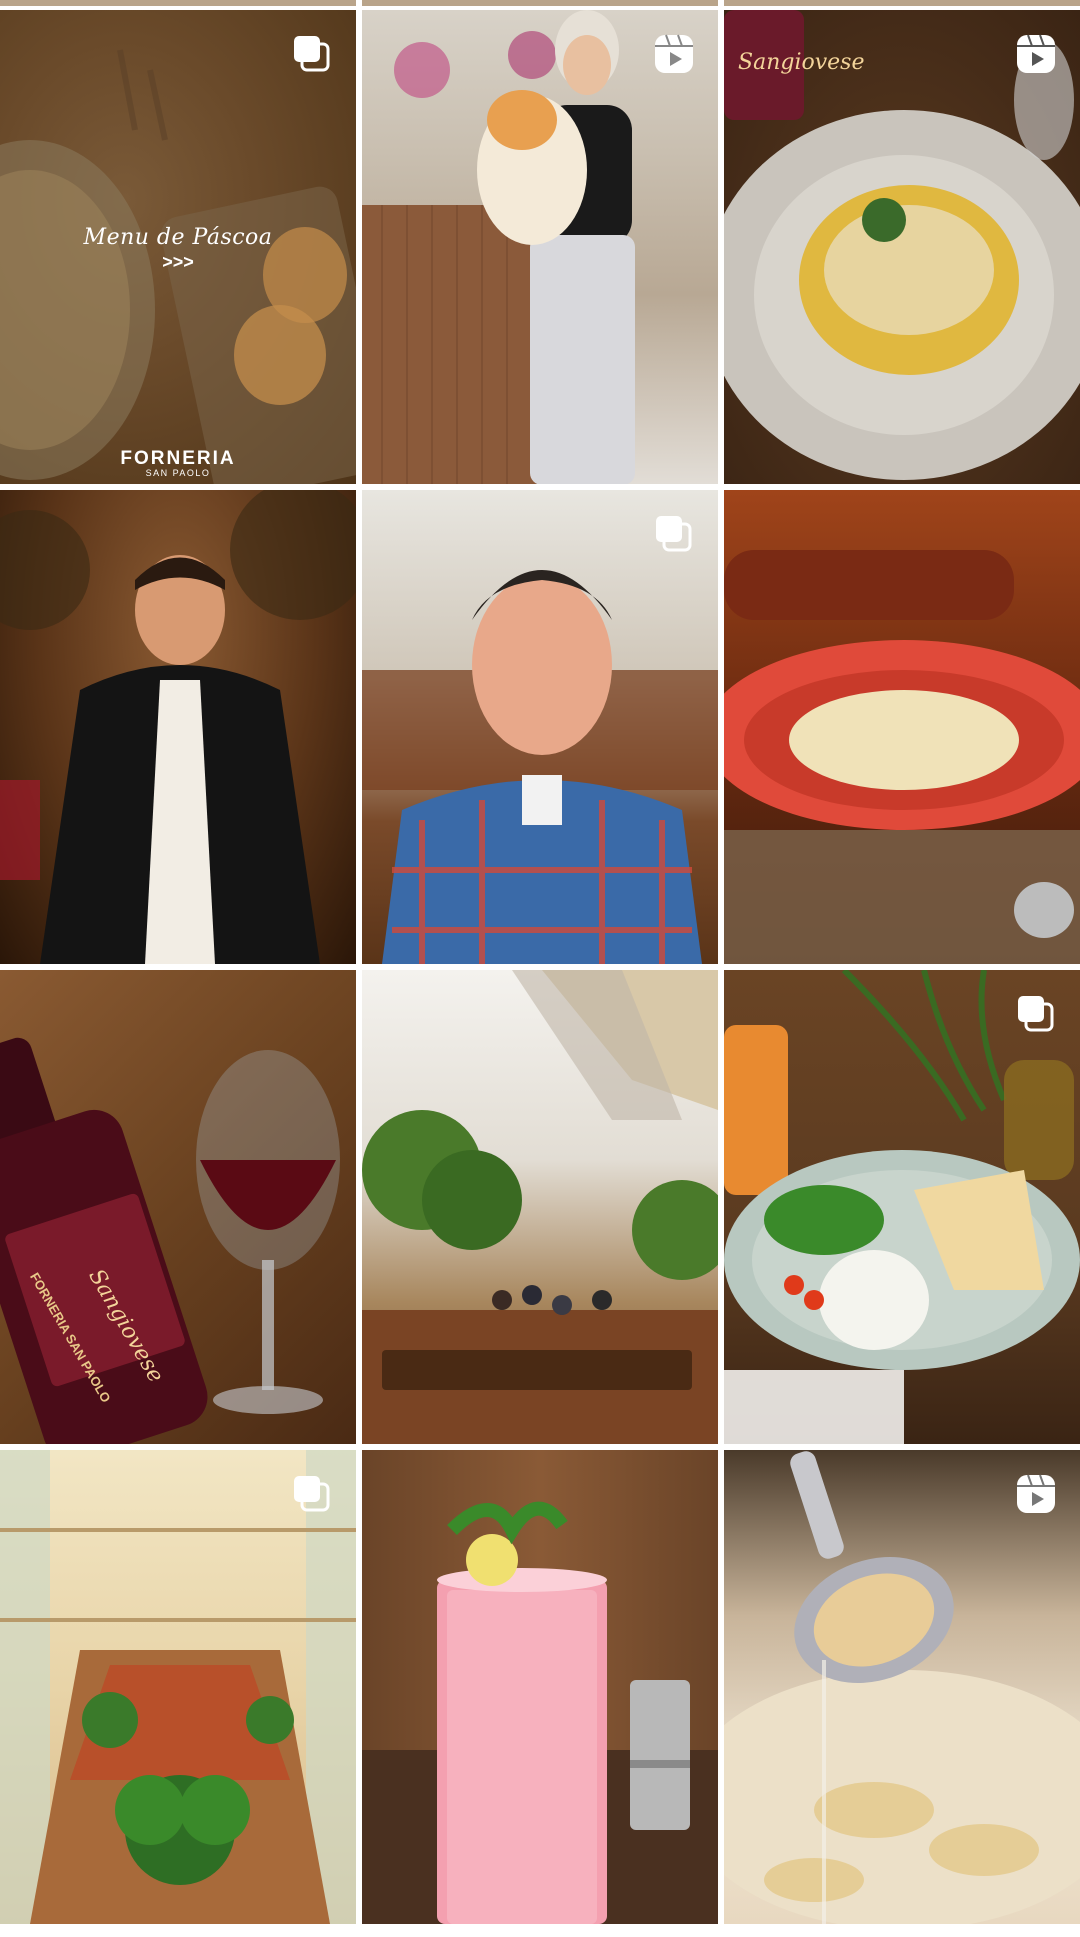 Image resolution: width=1080 pixels, height=1937 pixels. I want to click on pink-drink-graphic, so click(540, 1712).